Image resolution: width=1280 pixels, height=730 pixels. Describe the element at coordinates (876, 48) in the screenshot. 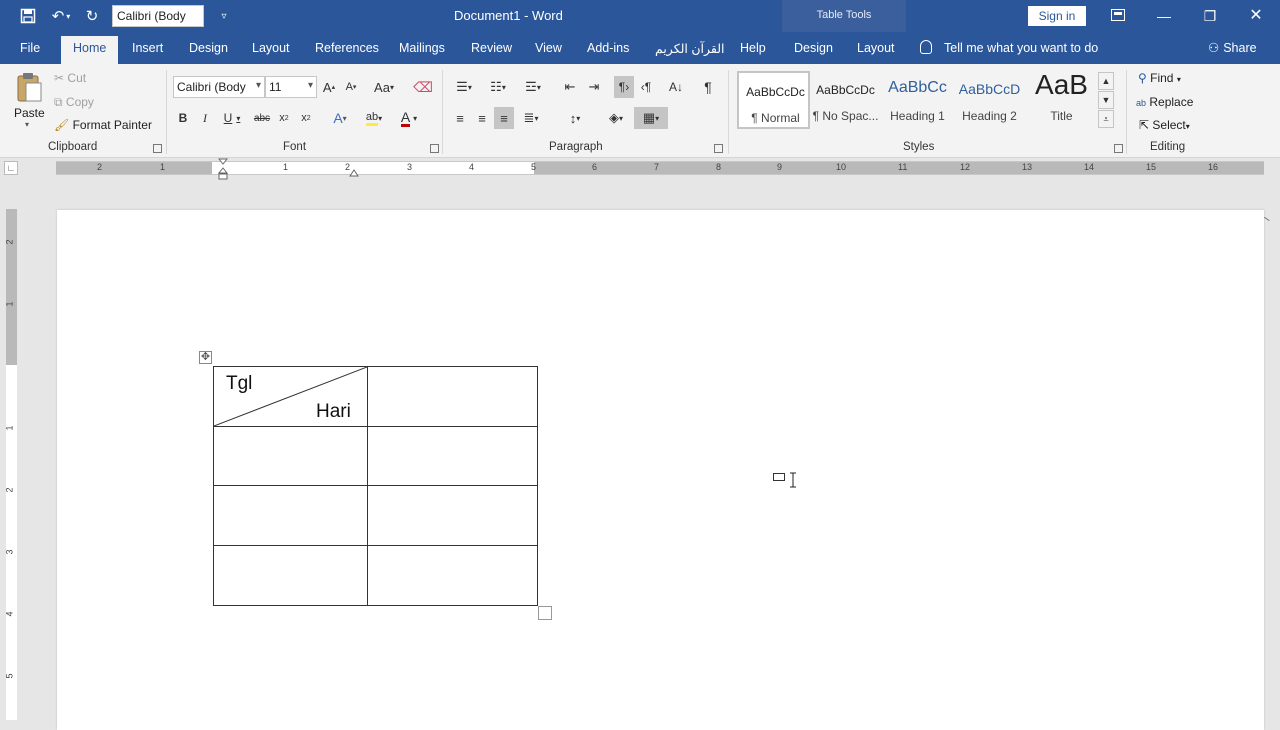

I see `tab-table-layout: Layout` at that location.